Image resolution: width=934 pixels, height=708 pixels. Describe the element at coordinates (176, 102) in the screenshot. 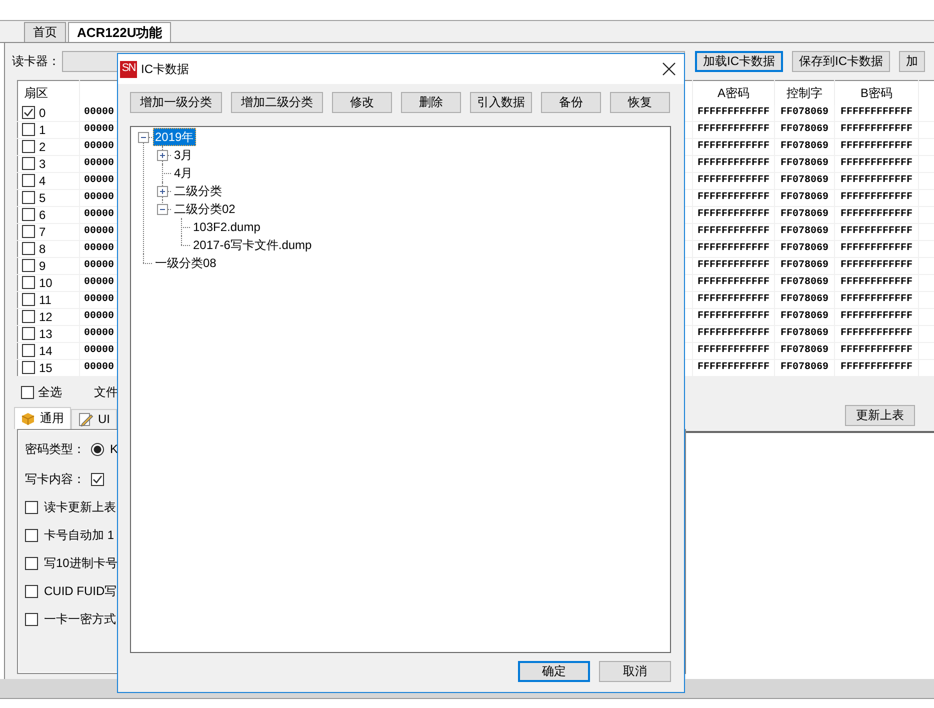

I see `button: 增加一级分类` at that location.